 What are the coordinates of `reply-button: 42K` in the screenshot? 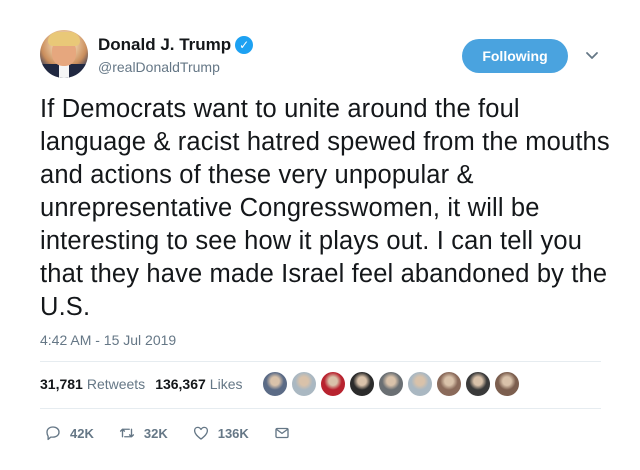 It's located at (69, 433).